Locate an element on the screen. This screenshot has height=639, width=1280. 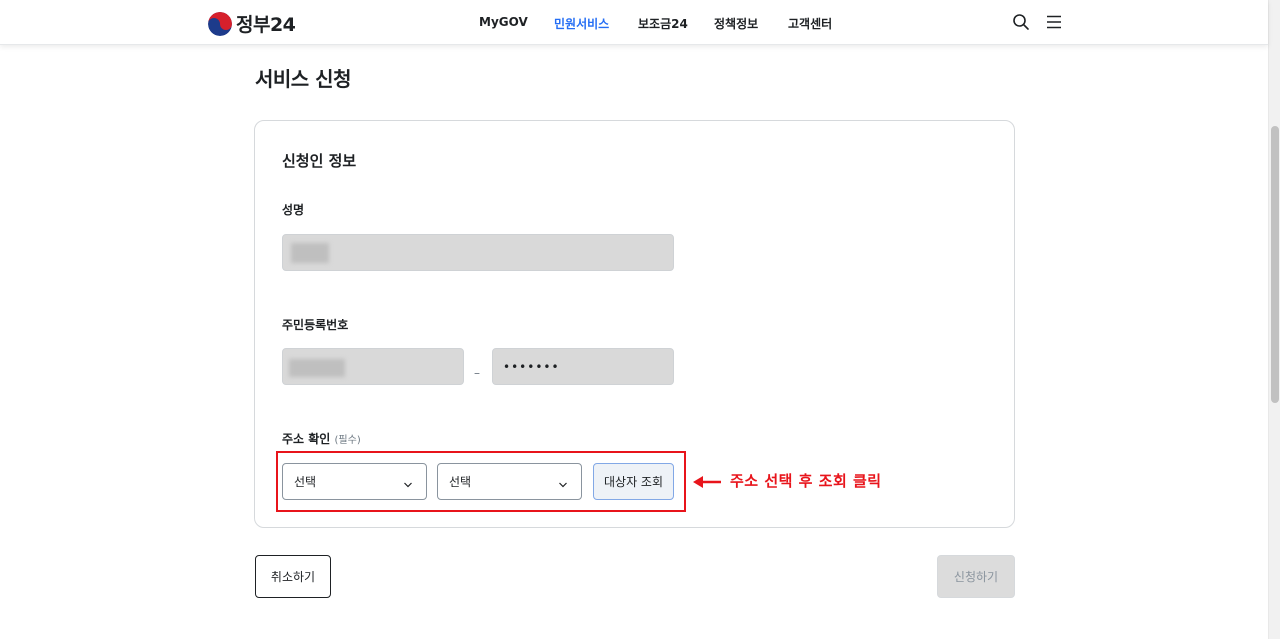
main-nav: MyGOV 민원서비스 보조금24 정책정보 고객센터 is located at coordinates (634, 23).